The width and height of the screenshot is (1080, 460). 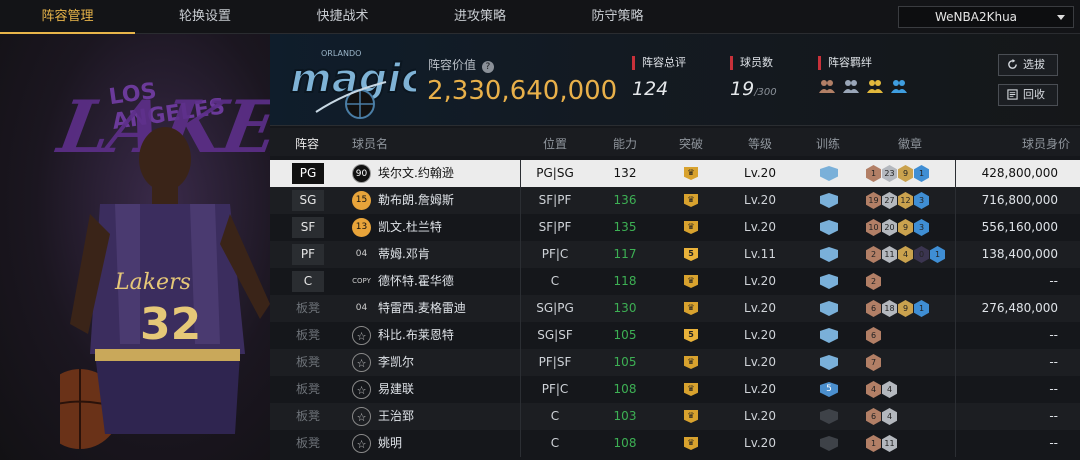 What do you see at coordinates (308, 173) in the screenshot?
I see `lineup-slot: PG` at bounding box center [308, 173].